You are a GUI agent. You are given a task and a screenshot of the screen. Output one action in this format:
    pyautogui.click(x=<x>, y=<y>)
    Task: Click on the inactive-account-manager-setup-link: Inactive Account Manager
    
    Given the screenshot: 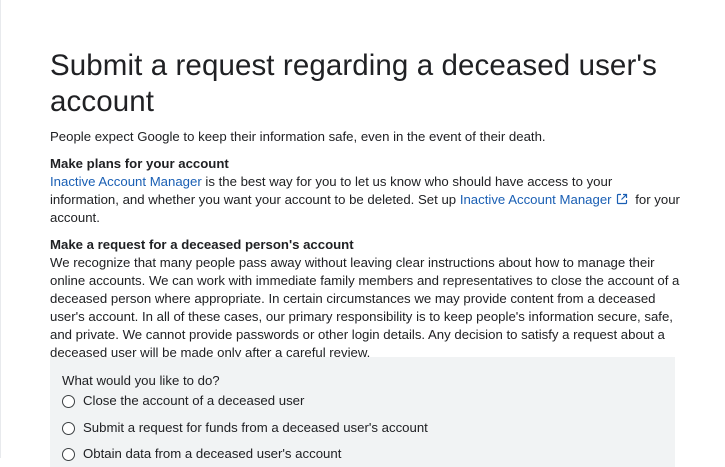 What is the action you would take?
    pyautogui.click(x=546, y=199)
    